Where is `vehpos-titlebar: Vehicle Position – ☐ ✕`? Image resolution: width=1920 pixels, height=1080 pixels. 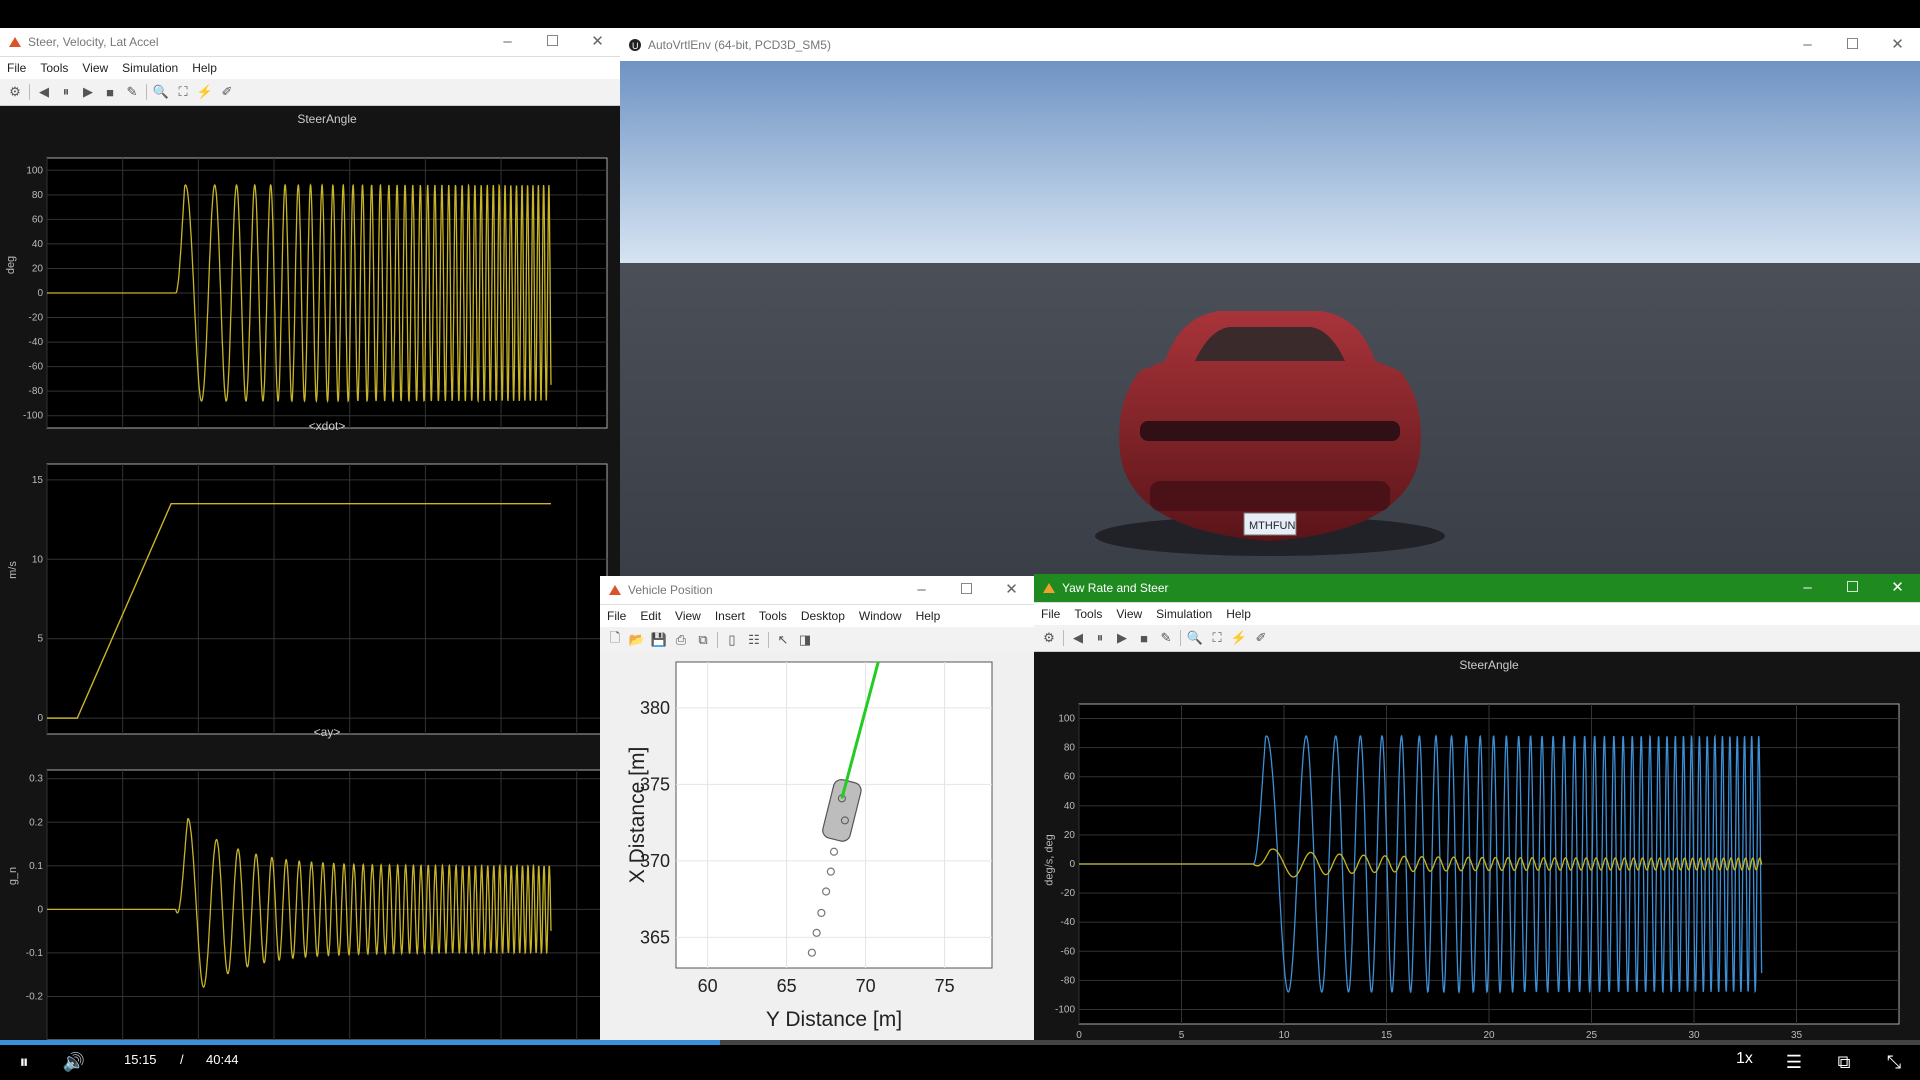 vehpos-titlebar: Vehicle Position – ☐ ✕ is located at coordinates (817, 590).